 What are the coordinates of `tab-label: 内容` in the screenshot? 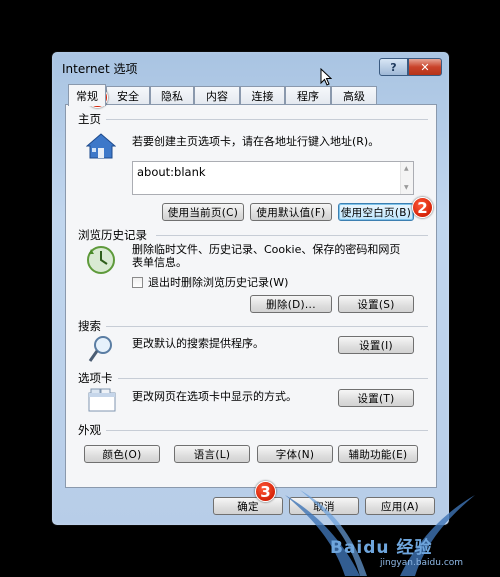 It's located at (217, 96).